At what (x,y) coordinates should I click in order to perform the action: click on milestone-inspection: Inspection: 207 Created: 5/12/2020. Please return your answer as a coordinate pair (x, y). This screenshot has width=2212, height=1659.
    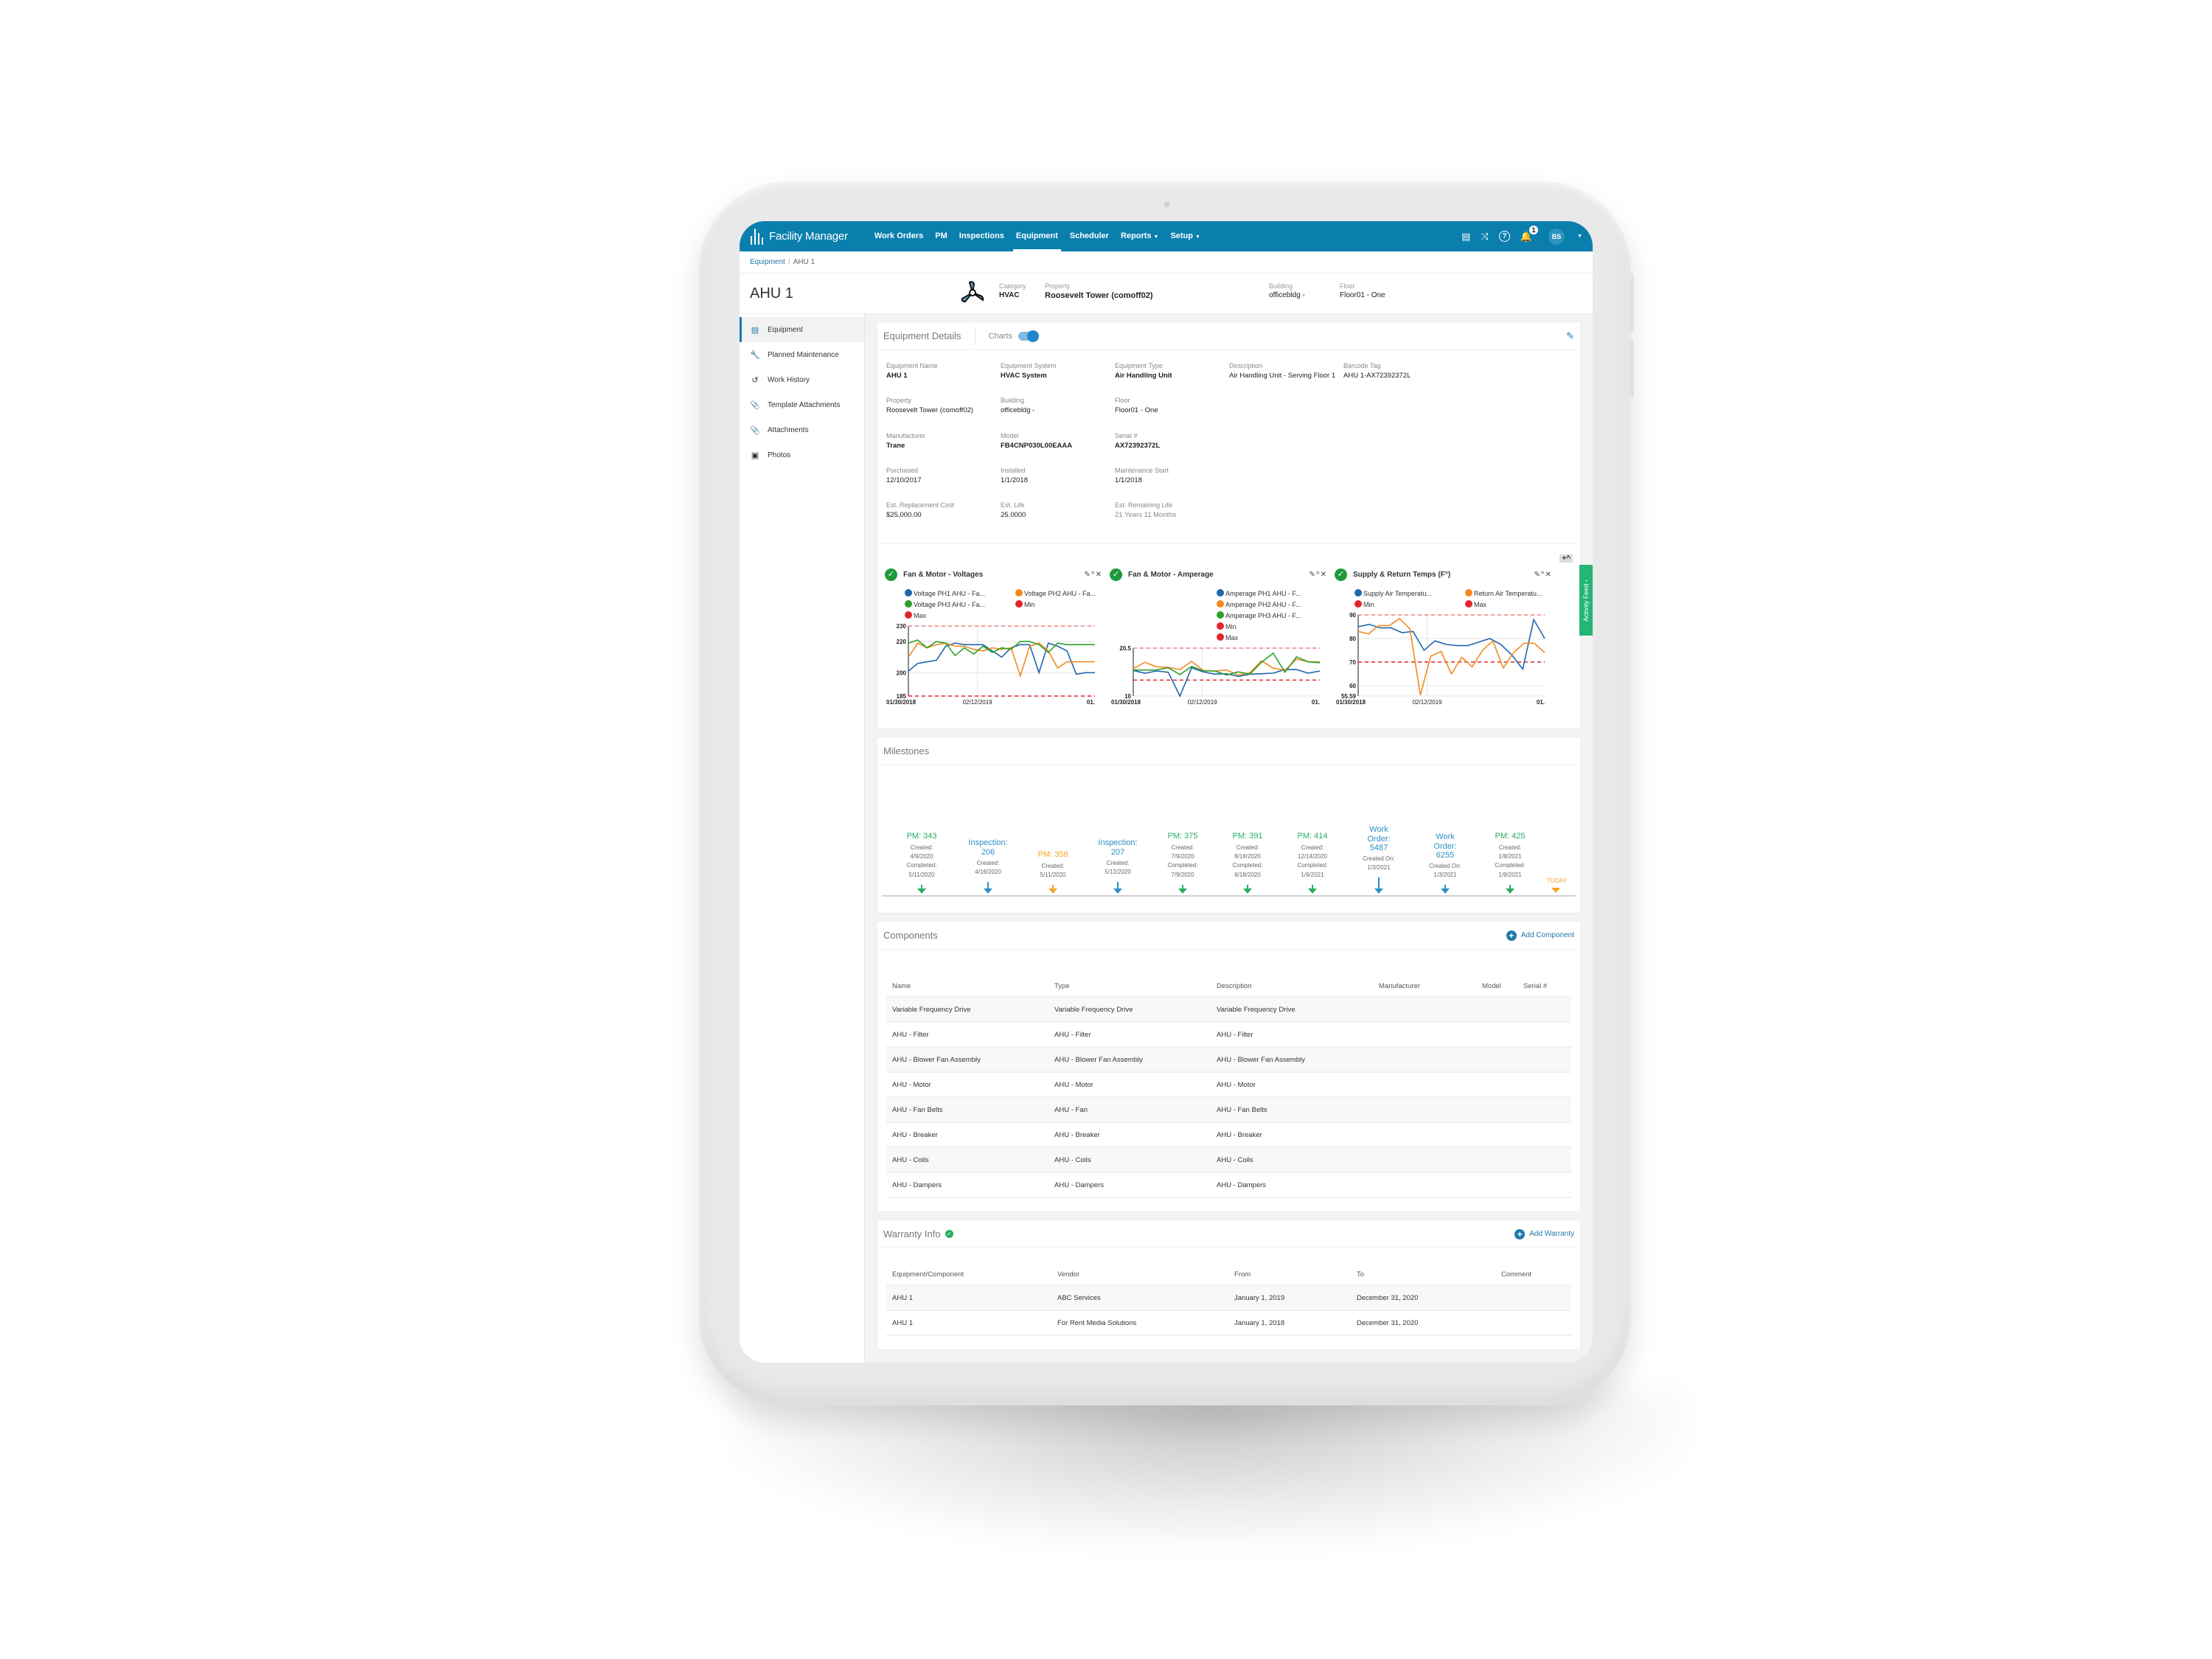
    Looking at the image, I should click on (1117, 866).